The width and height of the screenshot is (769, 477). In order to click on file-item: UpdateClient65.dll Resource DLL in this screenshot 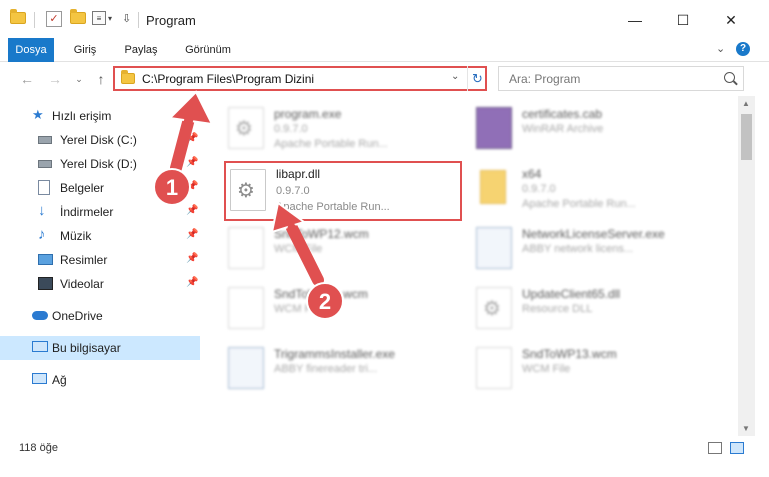, I will do `click(578, 312)`.